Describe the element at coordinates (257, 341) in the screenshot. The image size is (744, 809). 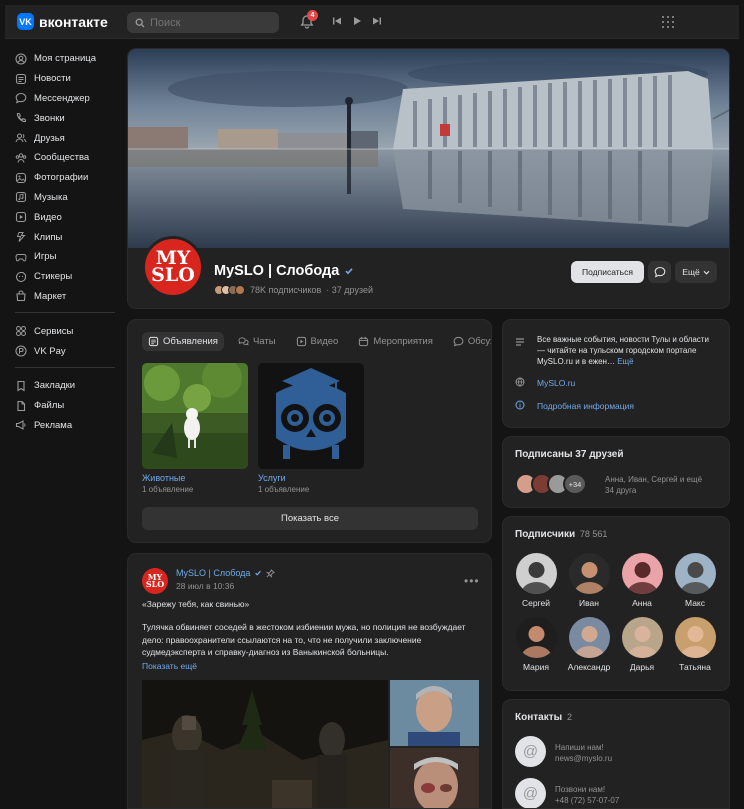
I see `tab-2: Чаты` at that location.